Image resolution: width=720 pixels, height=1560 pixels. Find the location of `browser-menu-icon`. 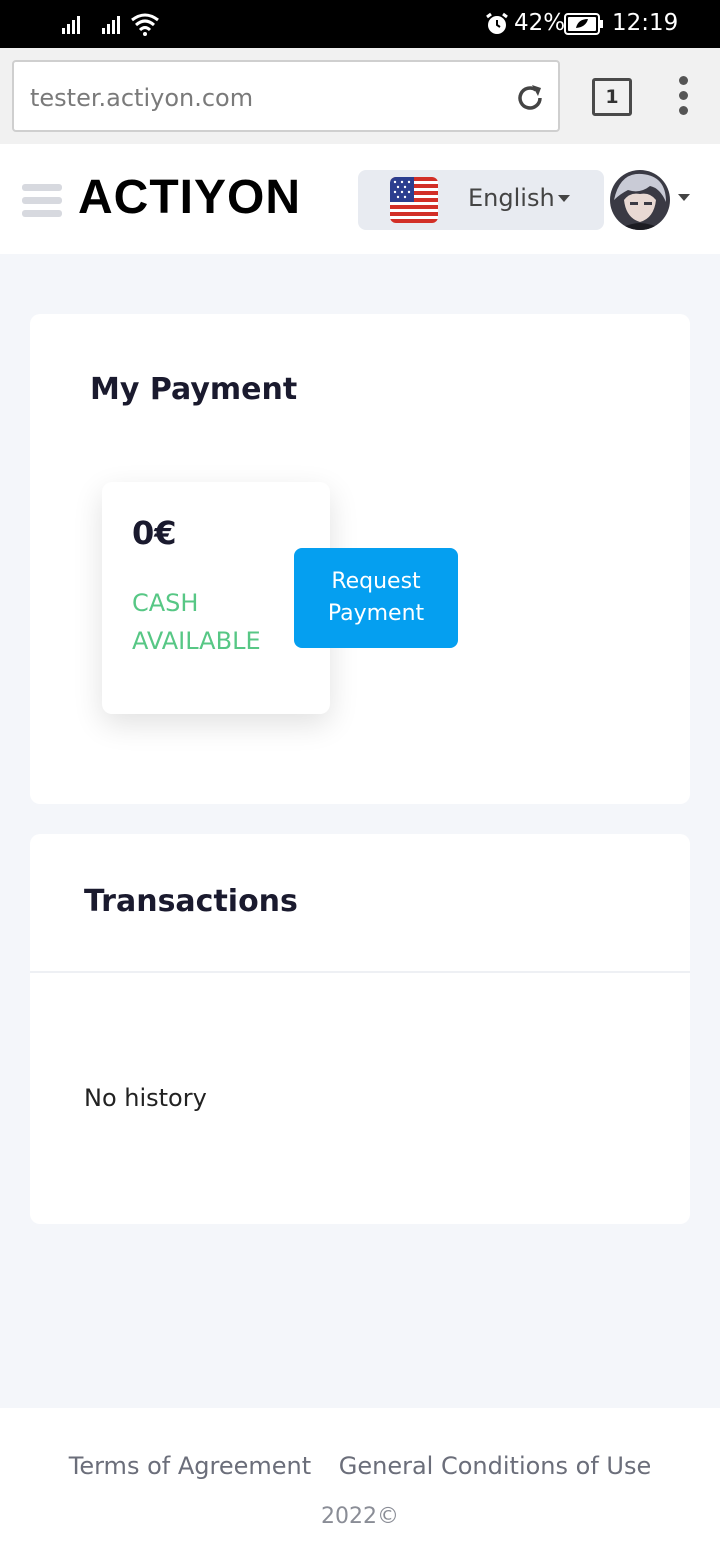

browser-menu-icon is located at coordinates (683, 98).